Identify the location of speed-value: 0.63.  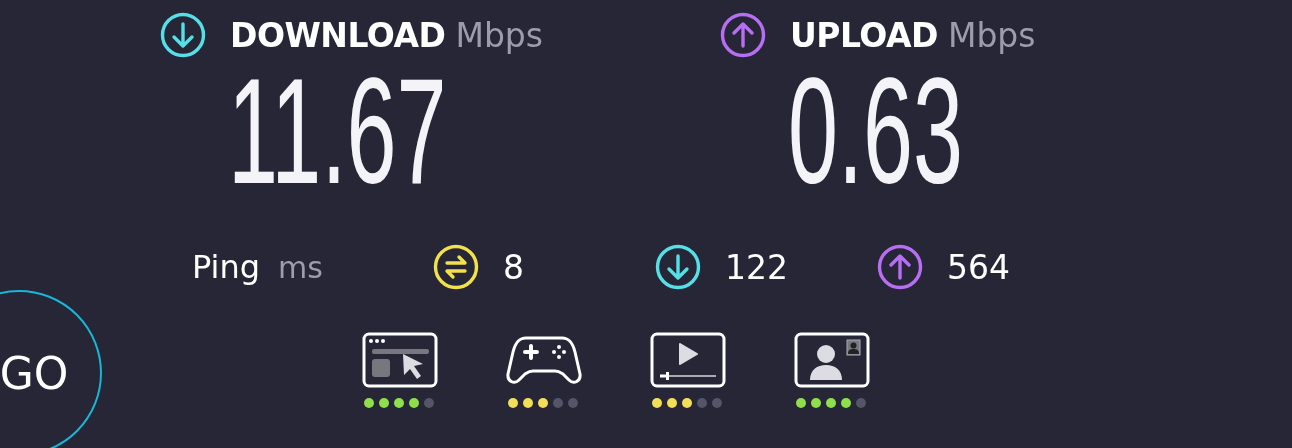
(876, 131).